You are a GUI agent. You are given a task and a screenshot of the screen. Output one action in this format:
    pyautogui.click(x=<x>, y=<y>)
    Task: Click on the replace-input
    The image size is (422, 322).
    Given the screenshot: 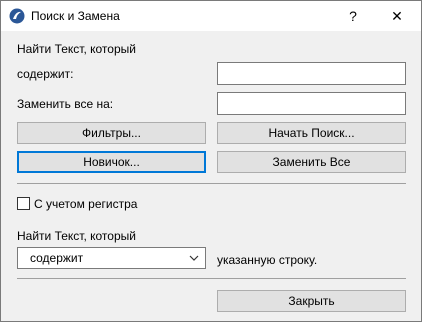 What is the action you would take?
    pyautogui.click(x=311, y=103)
    